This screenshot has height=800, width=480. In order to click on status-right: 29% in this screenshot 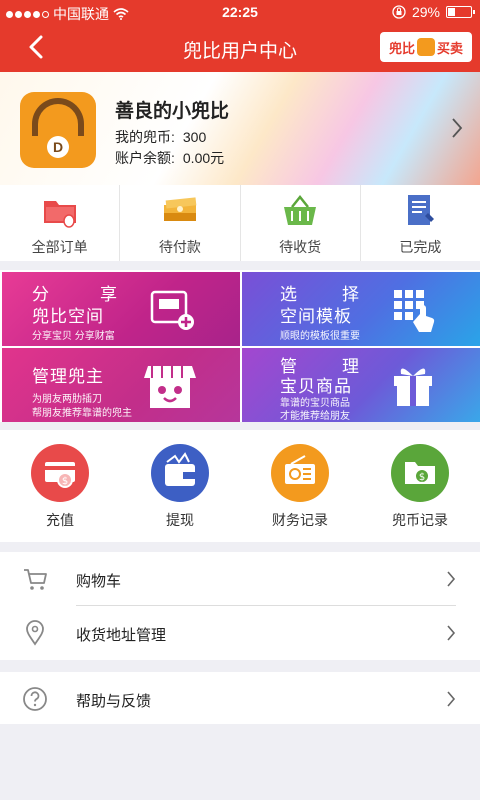, I will do `click(433, 12)`.